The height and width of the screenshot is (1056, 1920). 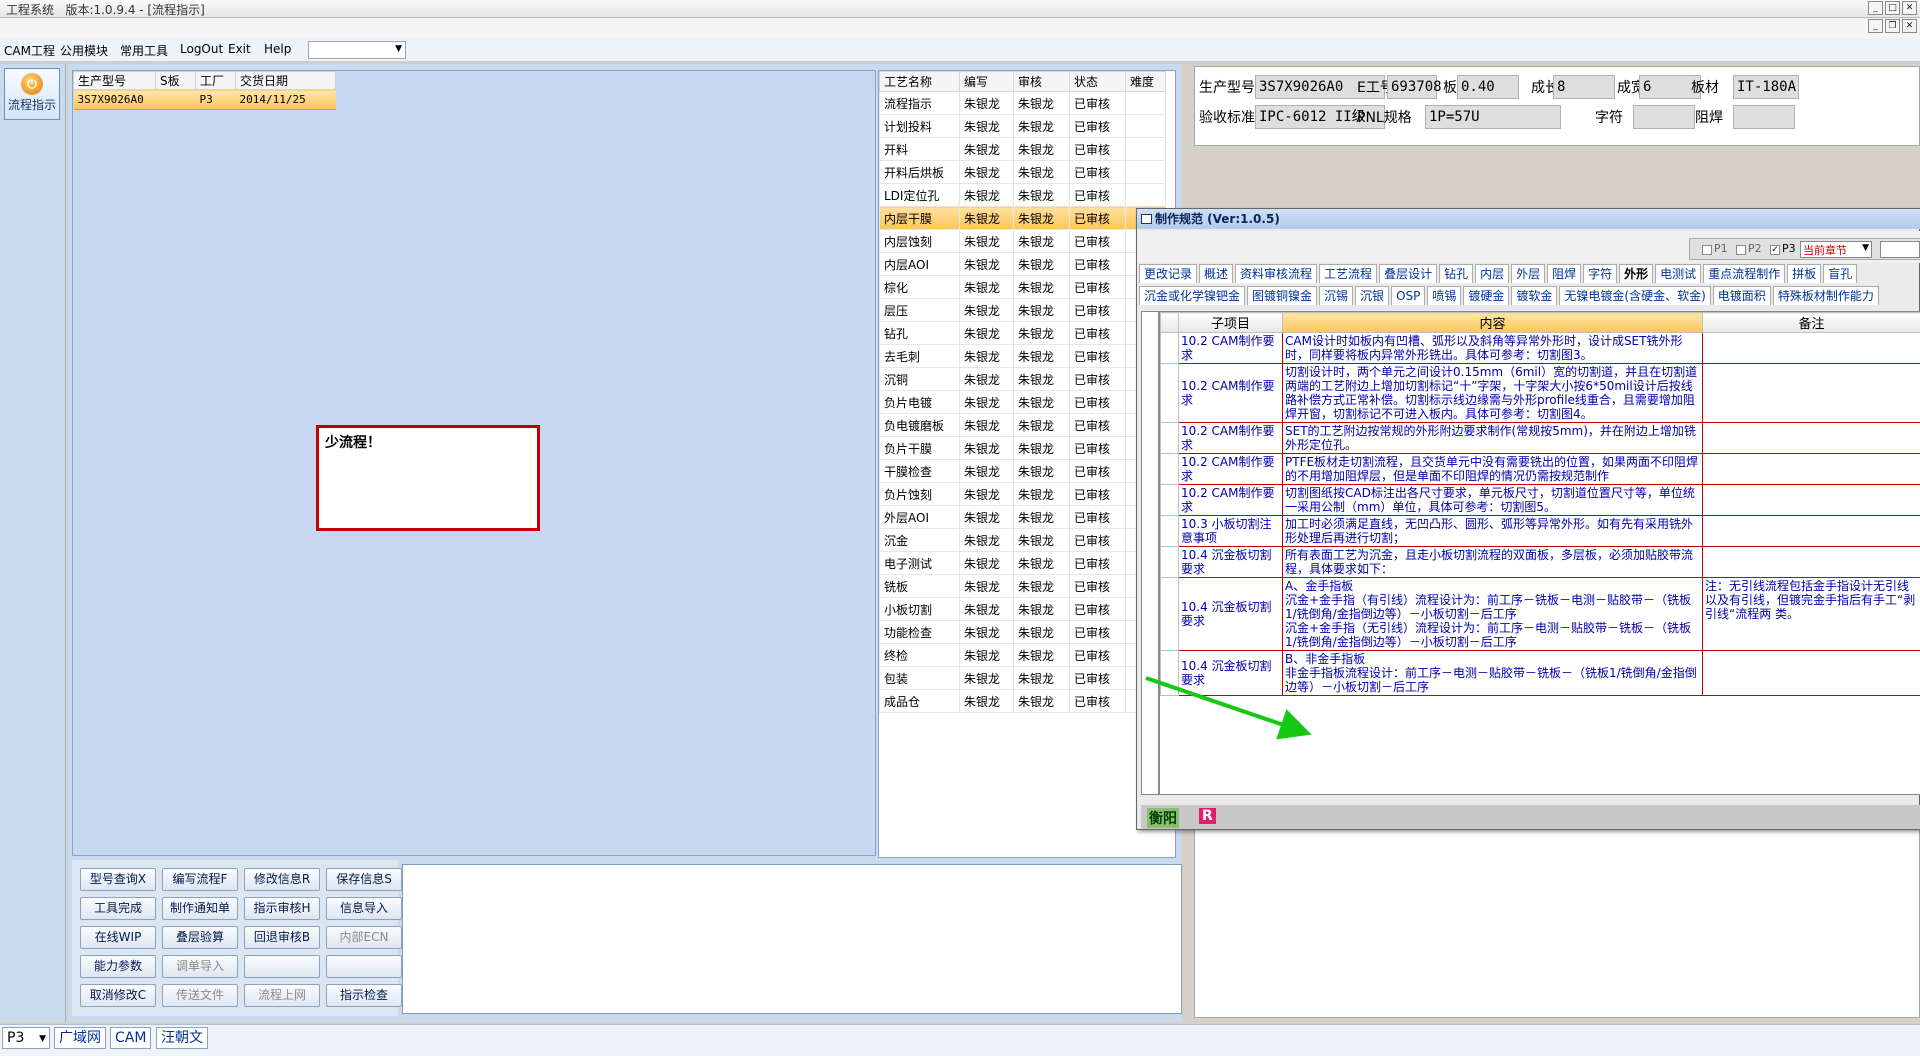 I want to click on p3-checkbox: ✓, so click(x=1775, y=250).